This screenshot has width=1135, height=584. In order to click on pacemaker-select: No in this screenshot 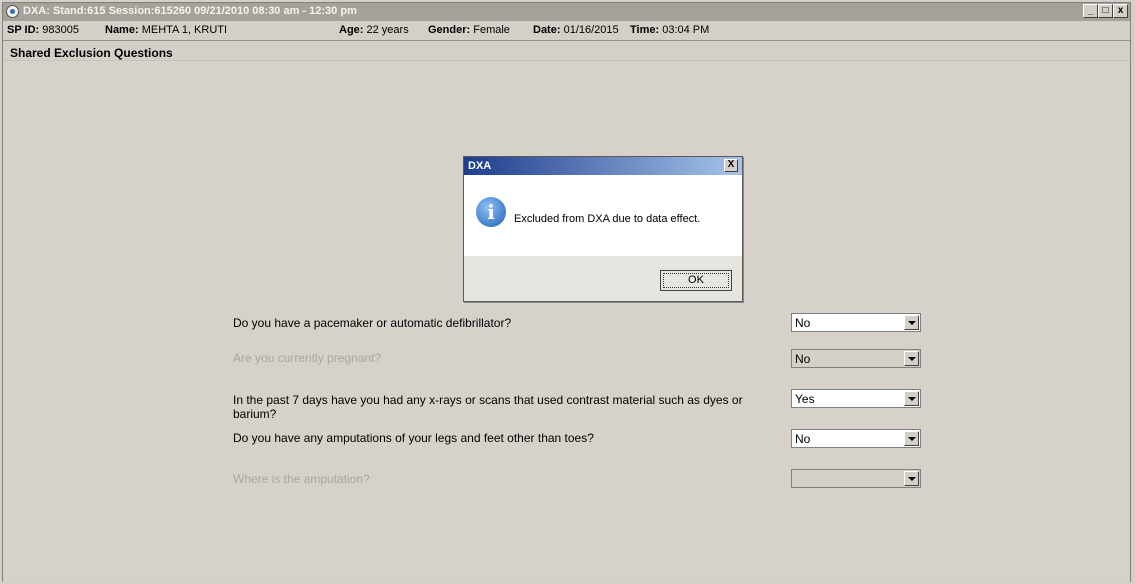, I will do `click(856, 322)`.